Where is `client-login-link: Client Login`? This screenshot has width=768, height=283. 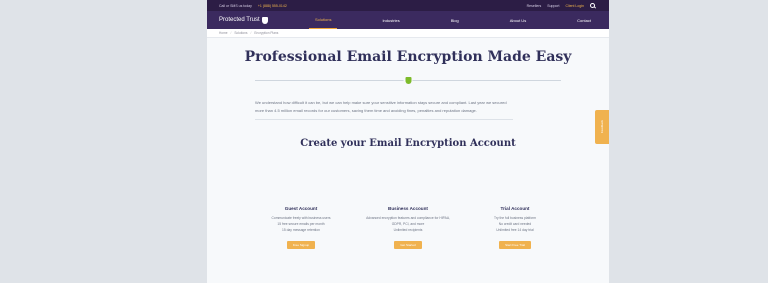 client-login-link: Client Login is located at coordinates (575, 6).